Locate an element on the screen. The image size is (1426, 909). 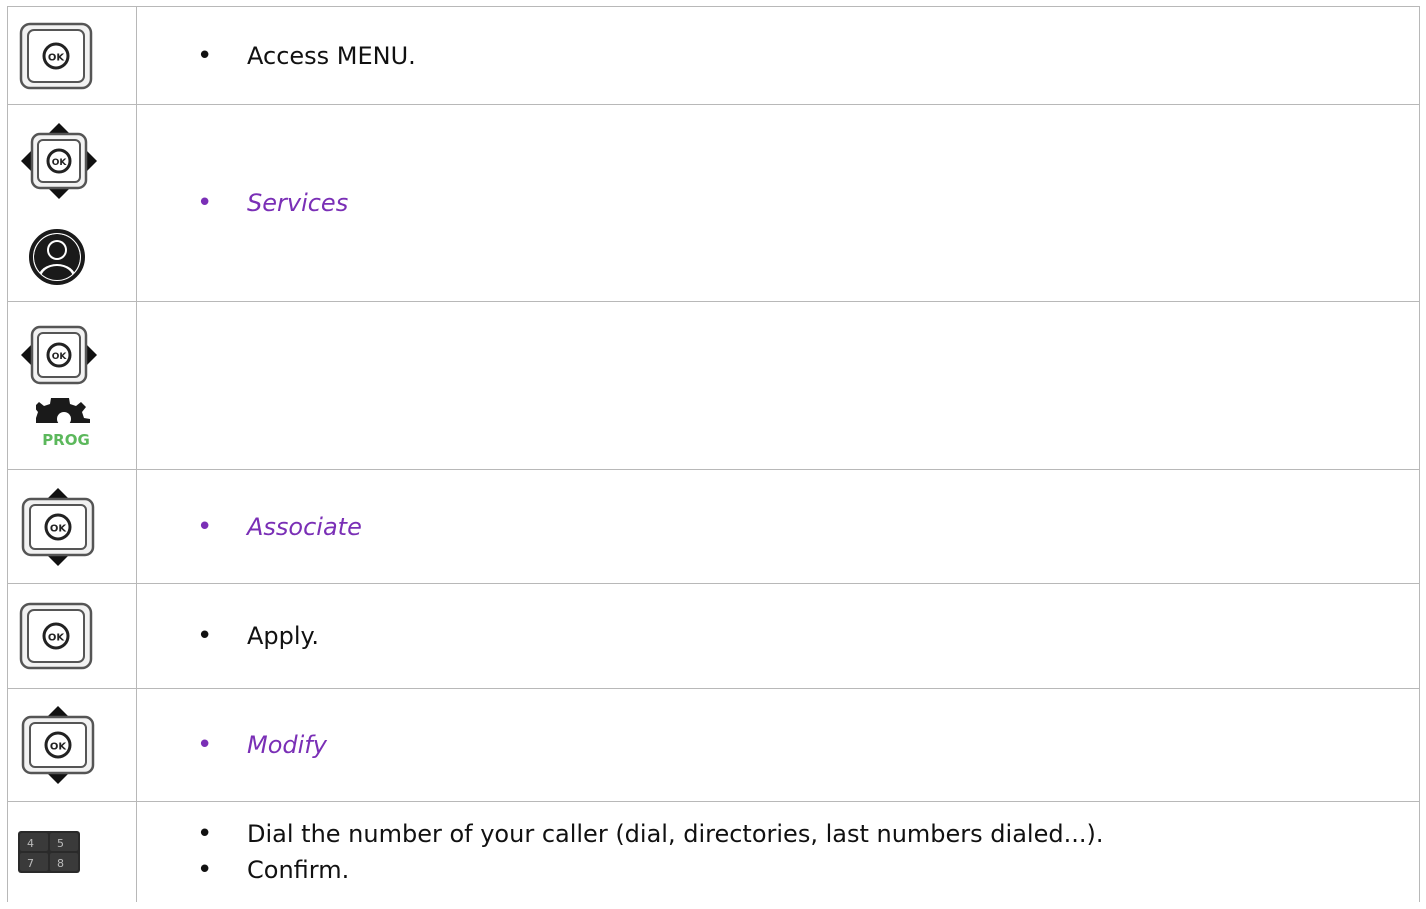
svg-text: PROG is located at coordinates (66, 439).